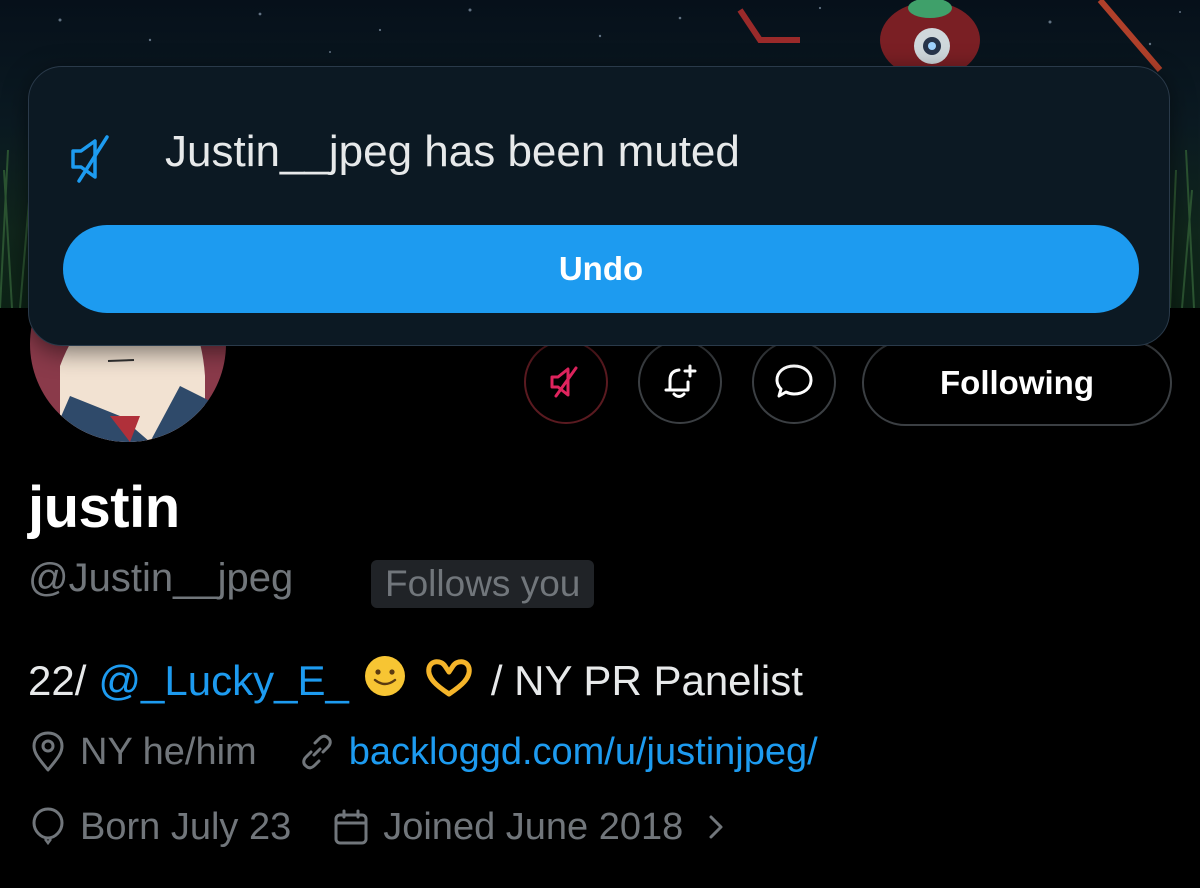 This screenshot has width=1200, height=888. I want to click on following-button: Following, so click(1017, 383).